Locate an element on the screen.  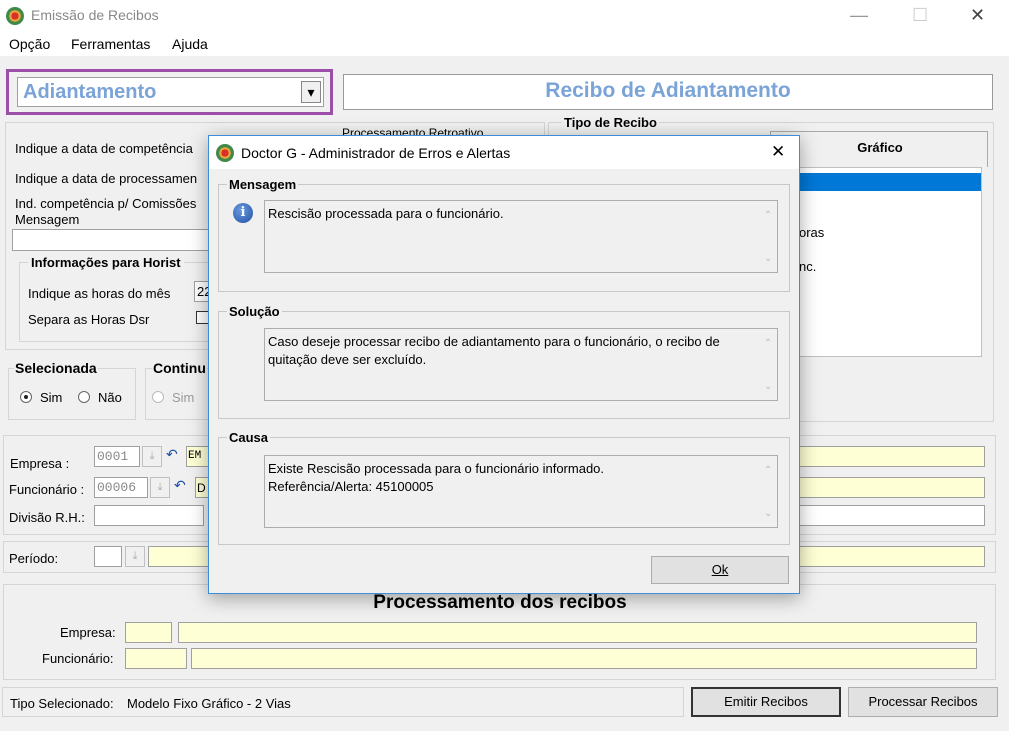
tab-grafico-label: Gráfico is located at coordinates (880, 147).